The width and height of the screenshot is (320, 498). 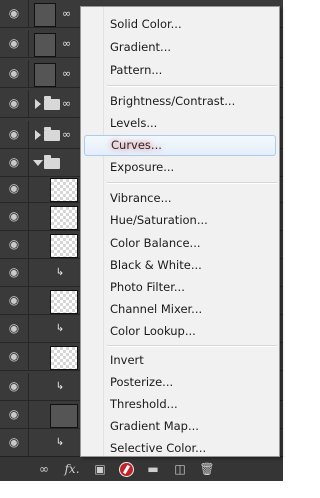 I want to click on fx-icon: fx., so click(x=72, y=469).